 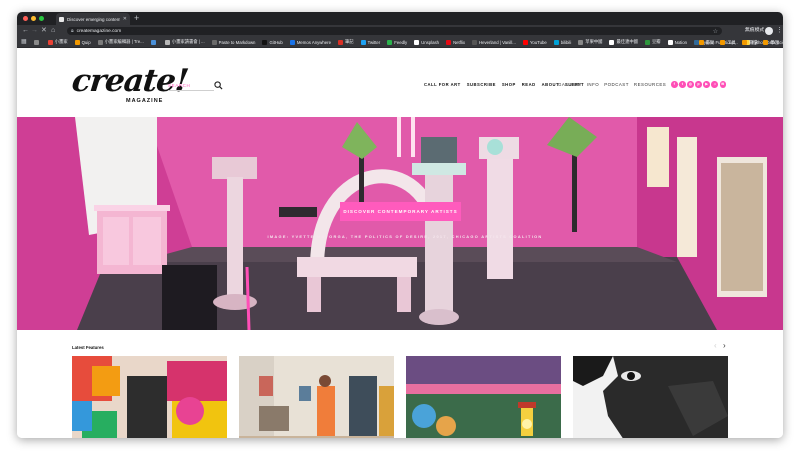 I want to click on site-logo: create! MAGAZINE, so click(x=129, y=87).